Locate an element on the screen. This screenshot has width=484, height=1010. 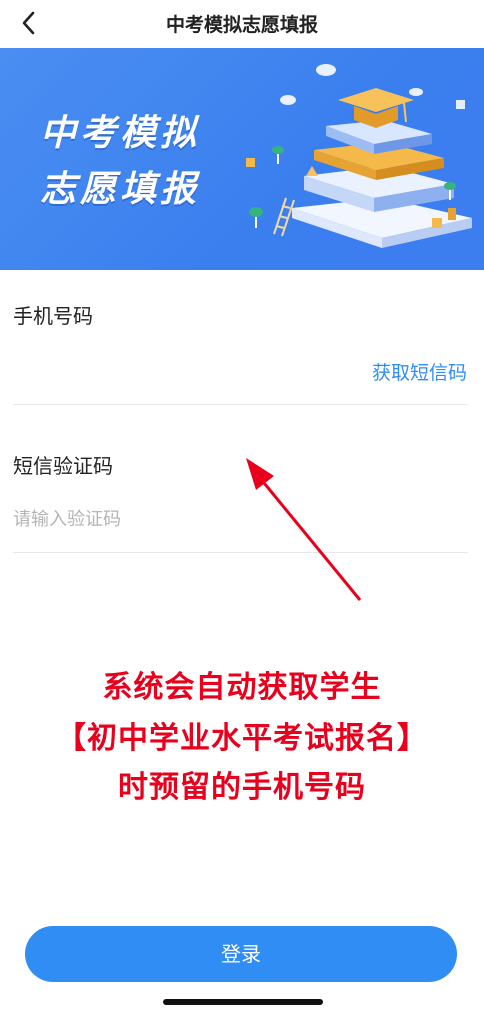
banner-title-line1: 中考模拟 is located at coordinates (120, 133).